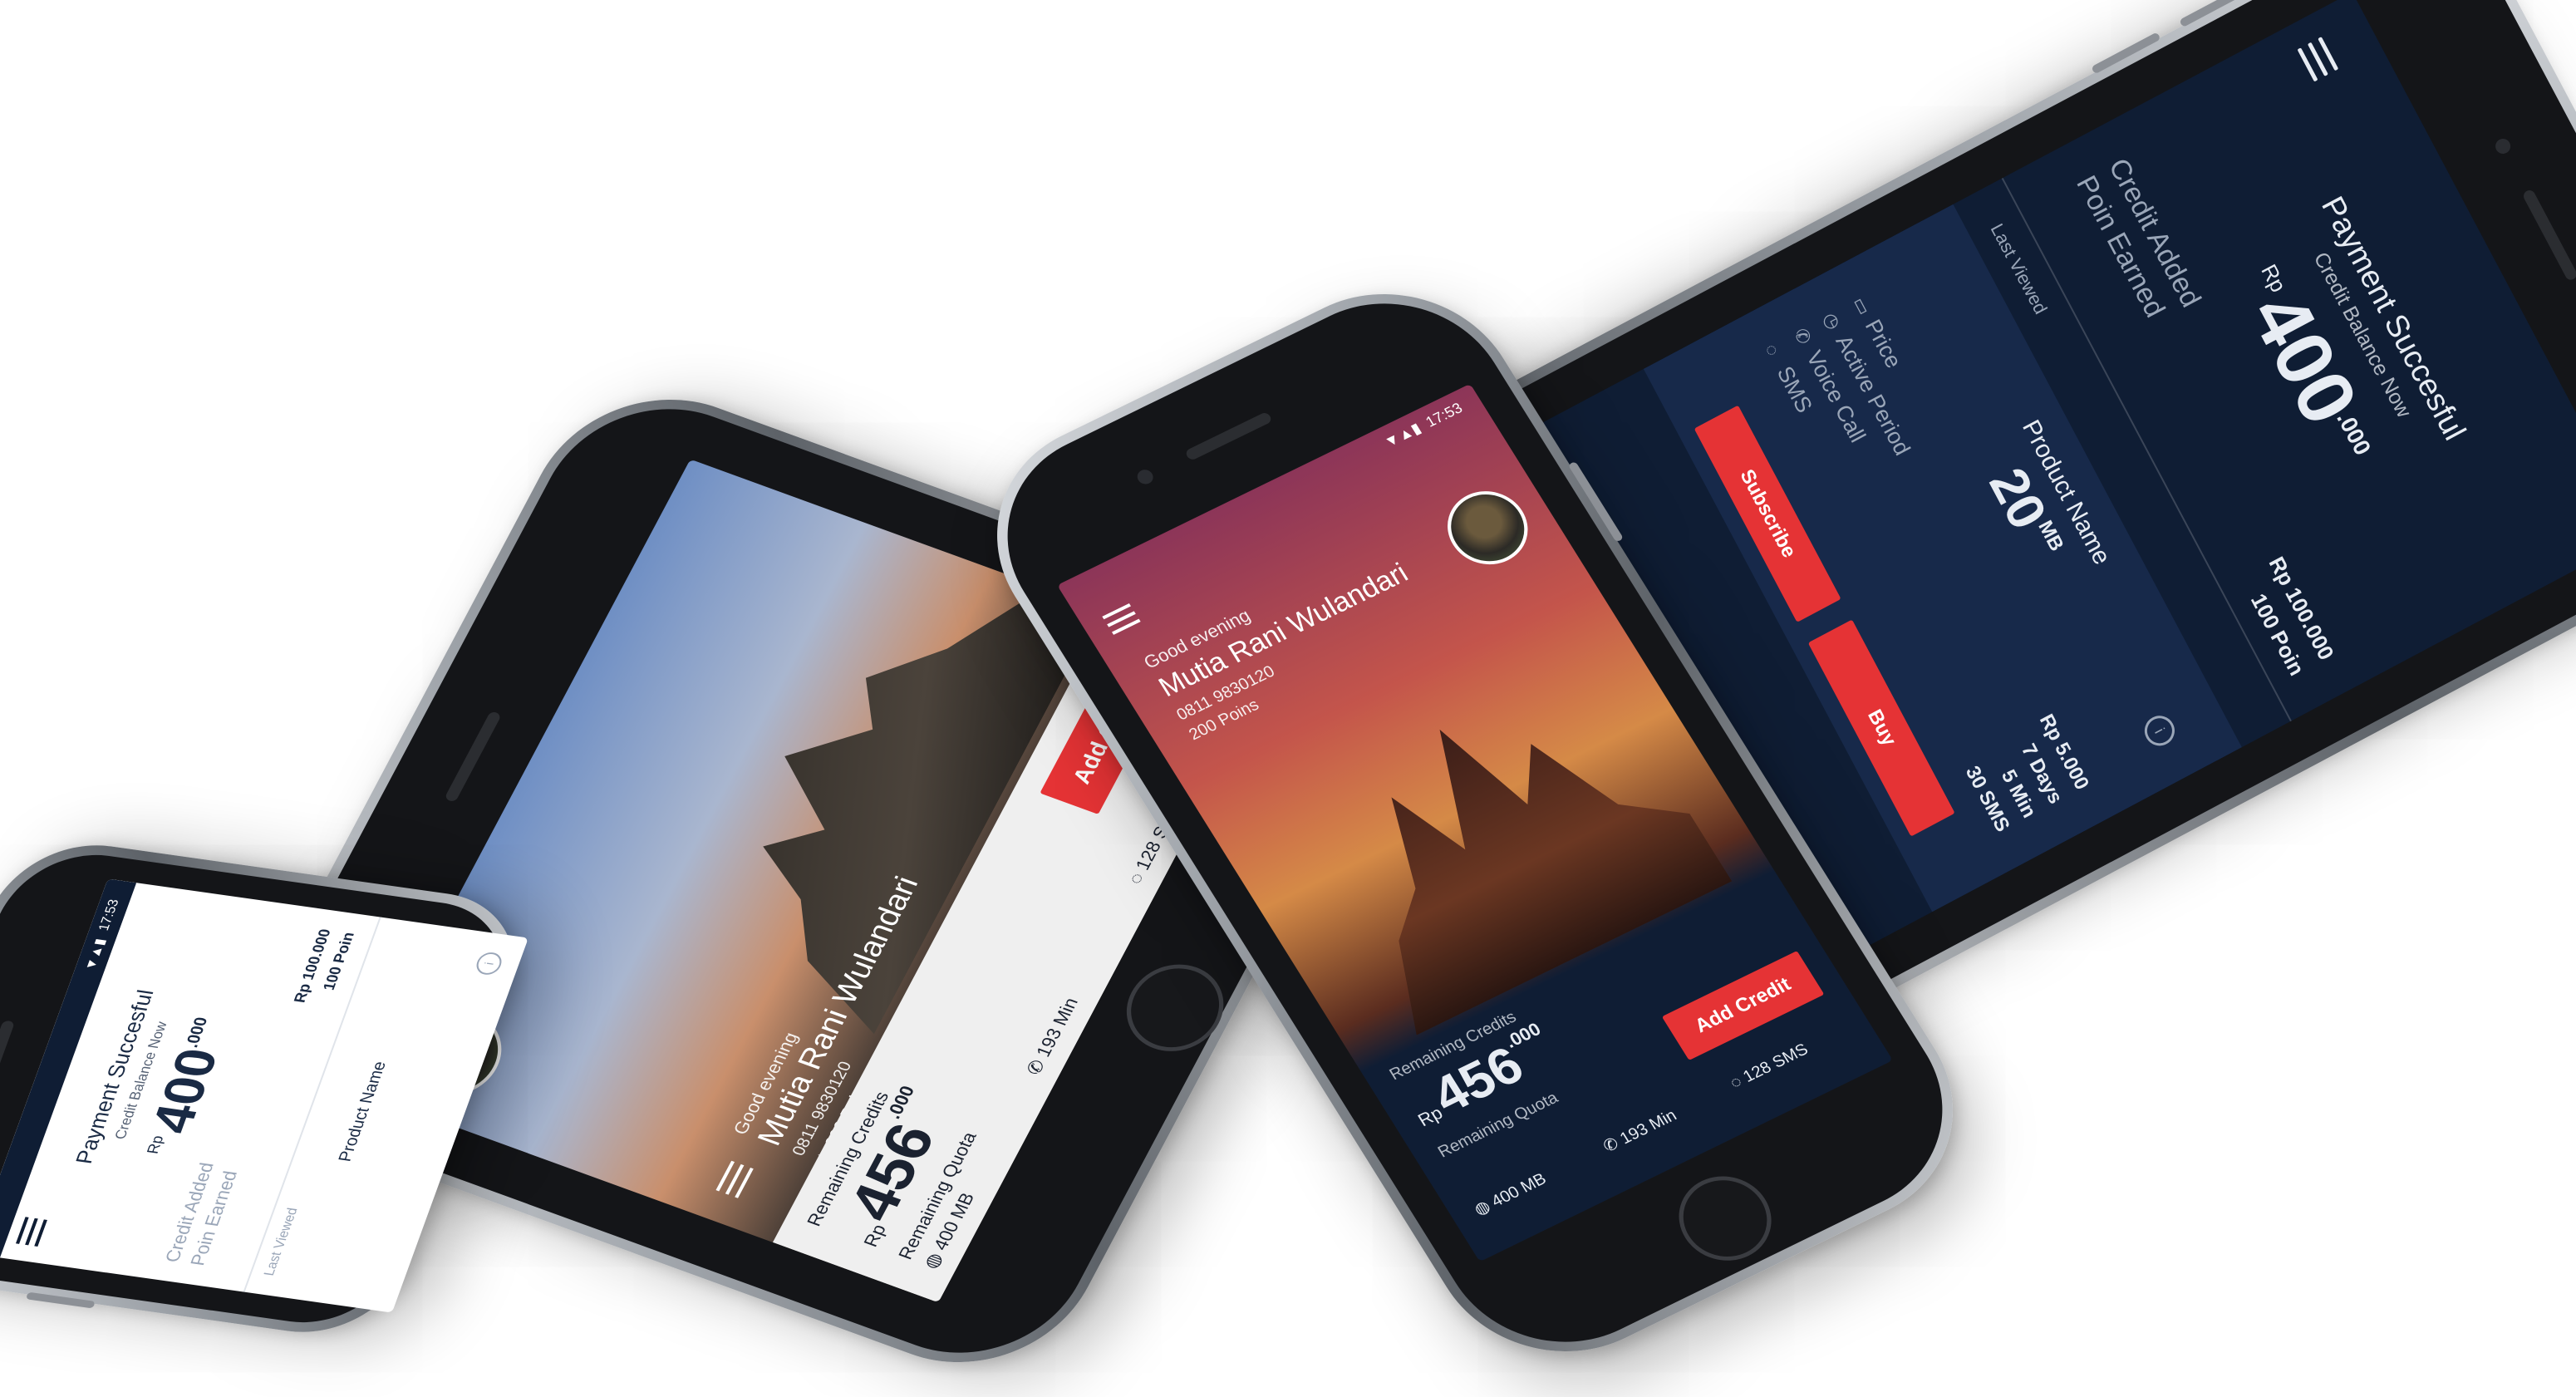 The image size is (2576, 1397). What do you see at coordinates (1776, 1063) in the screenshot?
I see `quota-sms-value: 128 SMS` at bounding box center [1776, 1063].